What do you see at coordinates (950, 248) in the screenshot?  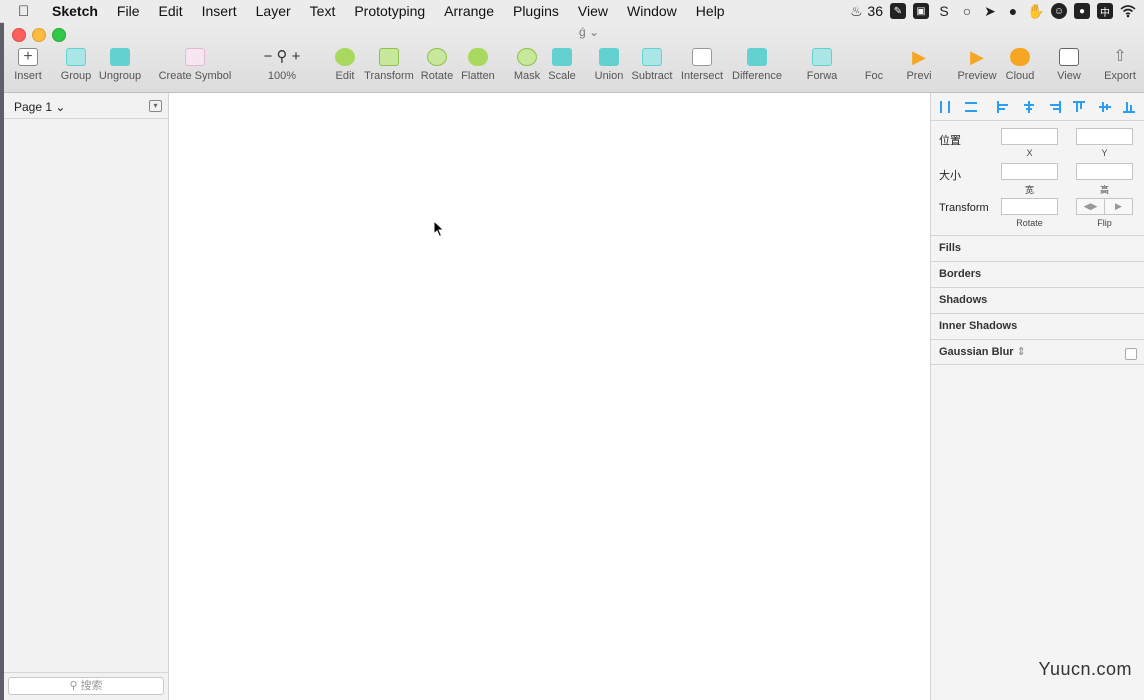 I see `fills-title: Fills` at bounding box center [950, 248].